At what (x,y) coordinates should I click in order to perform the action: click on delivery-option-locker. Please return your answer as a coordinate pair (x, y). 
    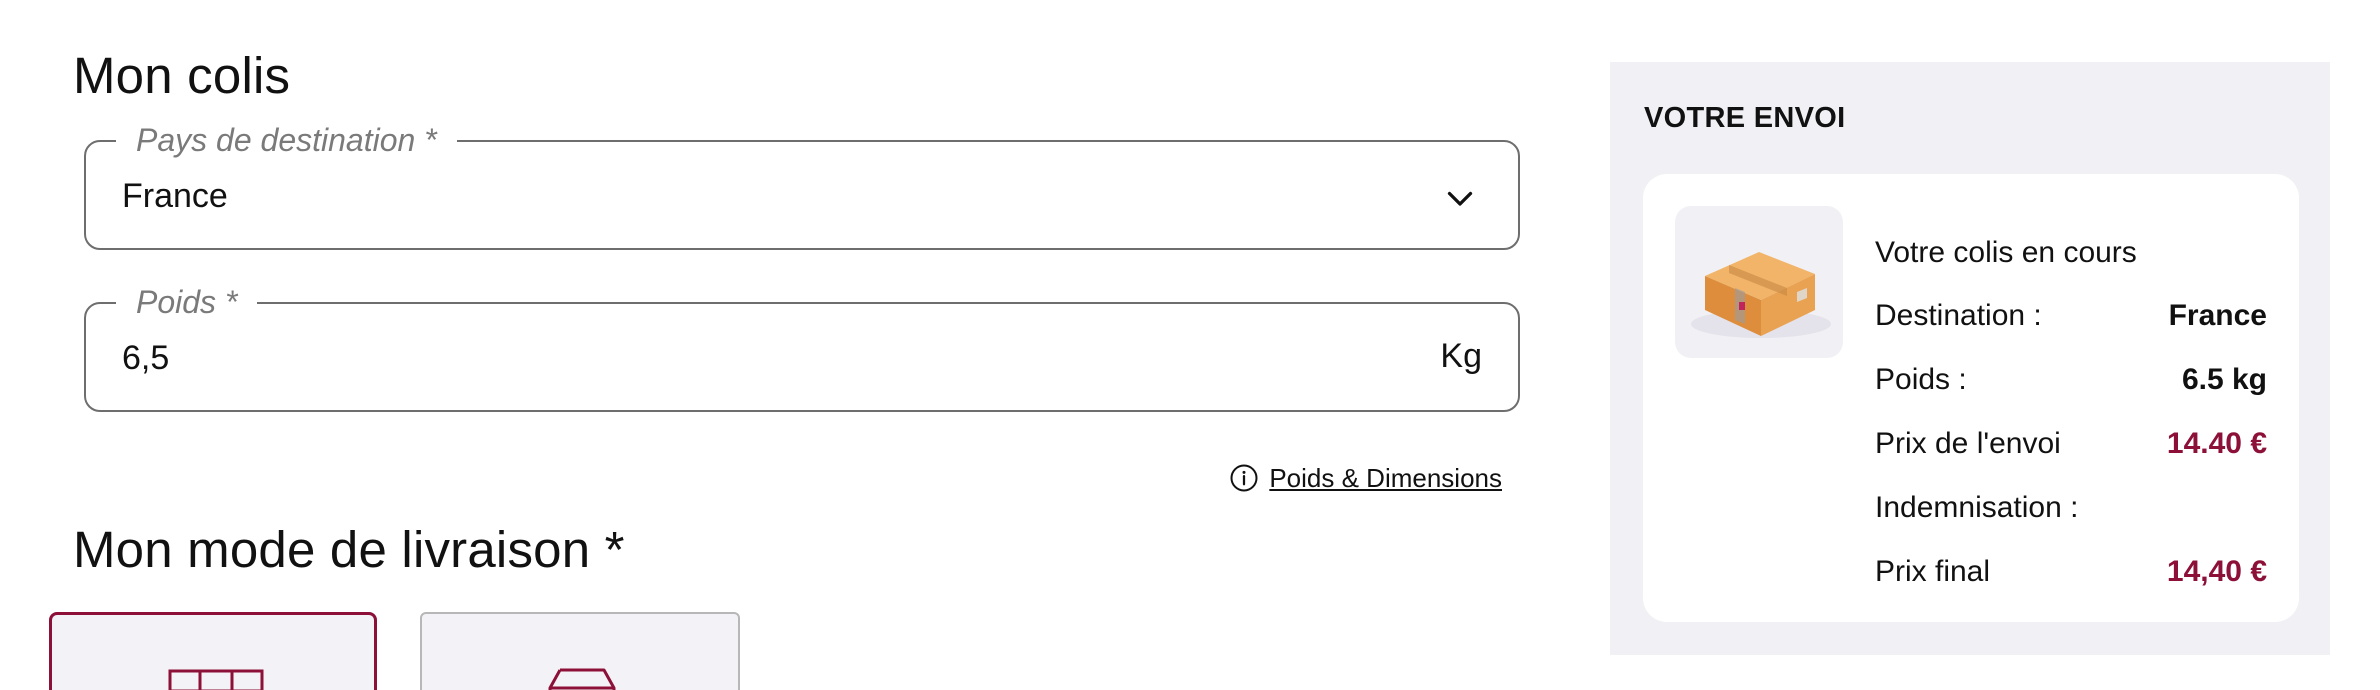
    Looking at the image, I should click on (213, 651).